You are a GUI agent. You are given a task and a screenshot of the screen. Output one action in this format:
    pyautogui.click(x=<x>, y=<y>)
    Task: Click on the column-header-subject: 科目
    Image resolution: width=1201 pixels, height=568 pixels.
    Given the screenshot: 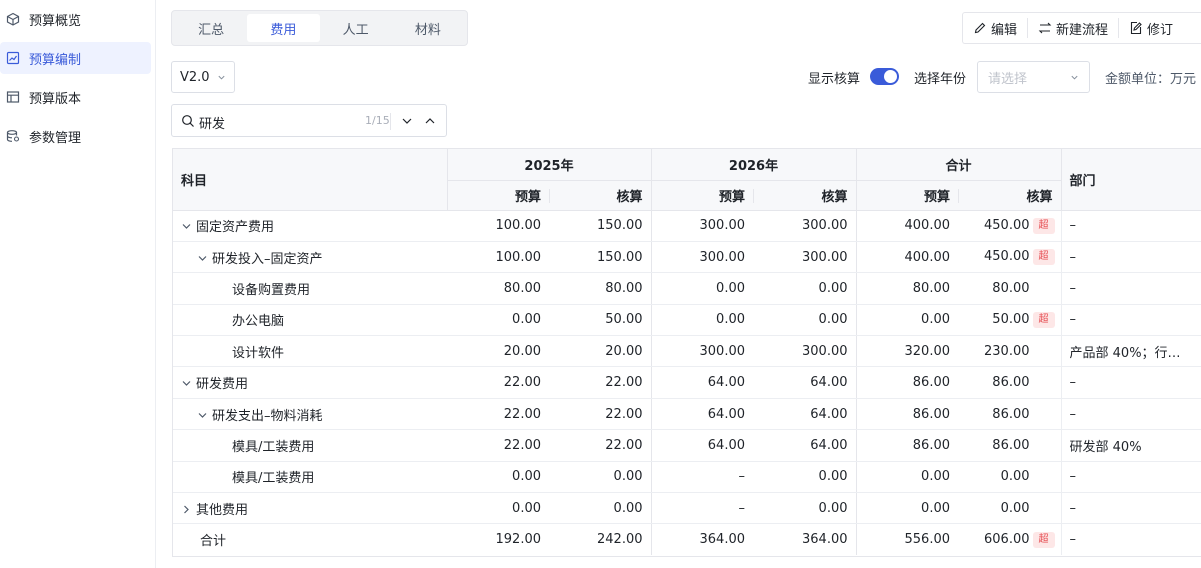 What is the action you would take?
    pyautogui.click(x=310, y=180)
    